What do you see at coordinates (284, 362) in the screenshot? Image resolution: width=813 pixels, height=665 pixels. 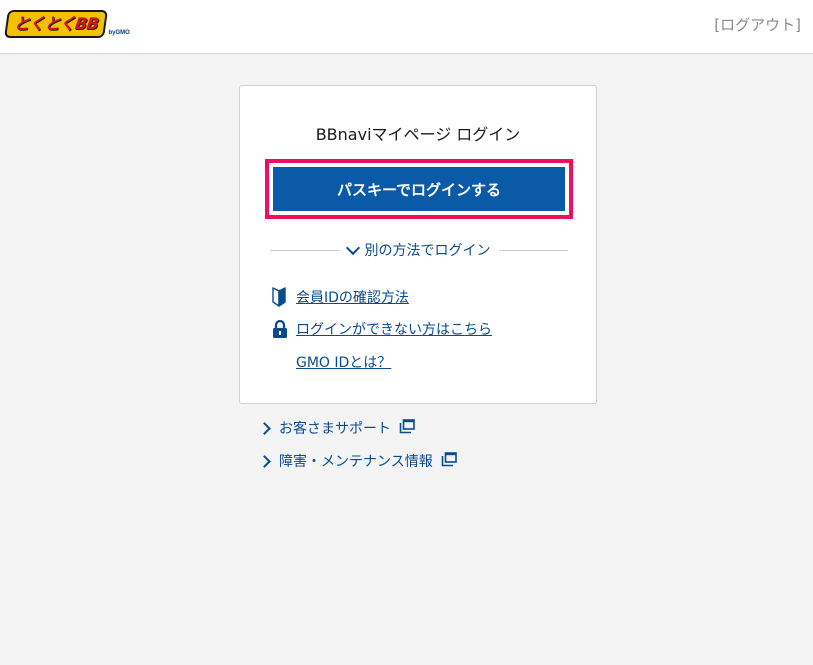 I see `empty-icon-slot` at bounding box center [284, 362].